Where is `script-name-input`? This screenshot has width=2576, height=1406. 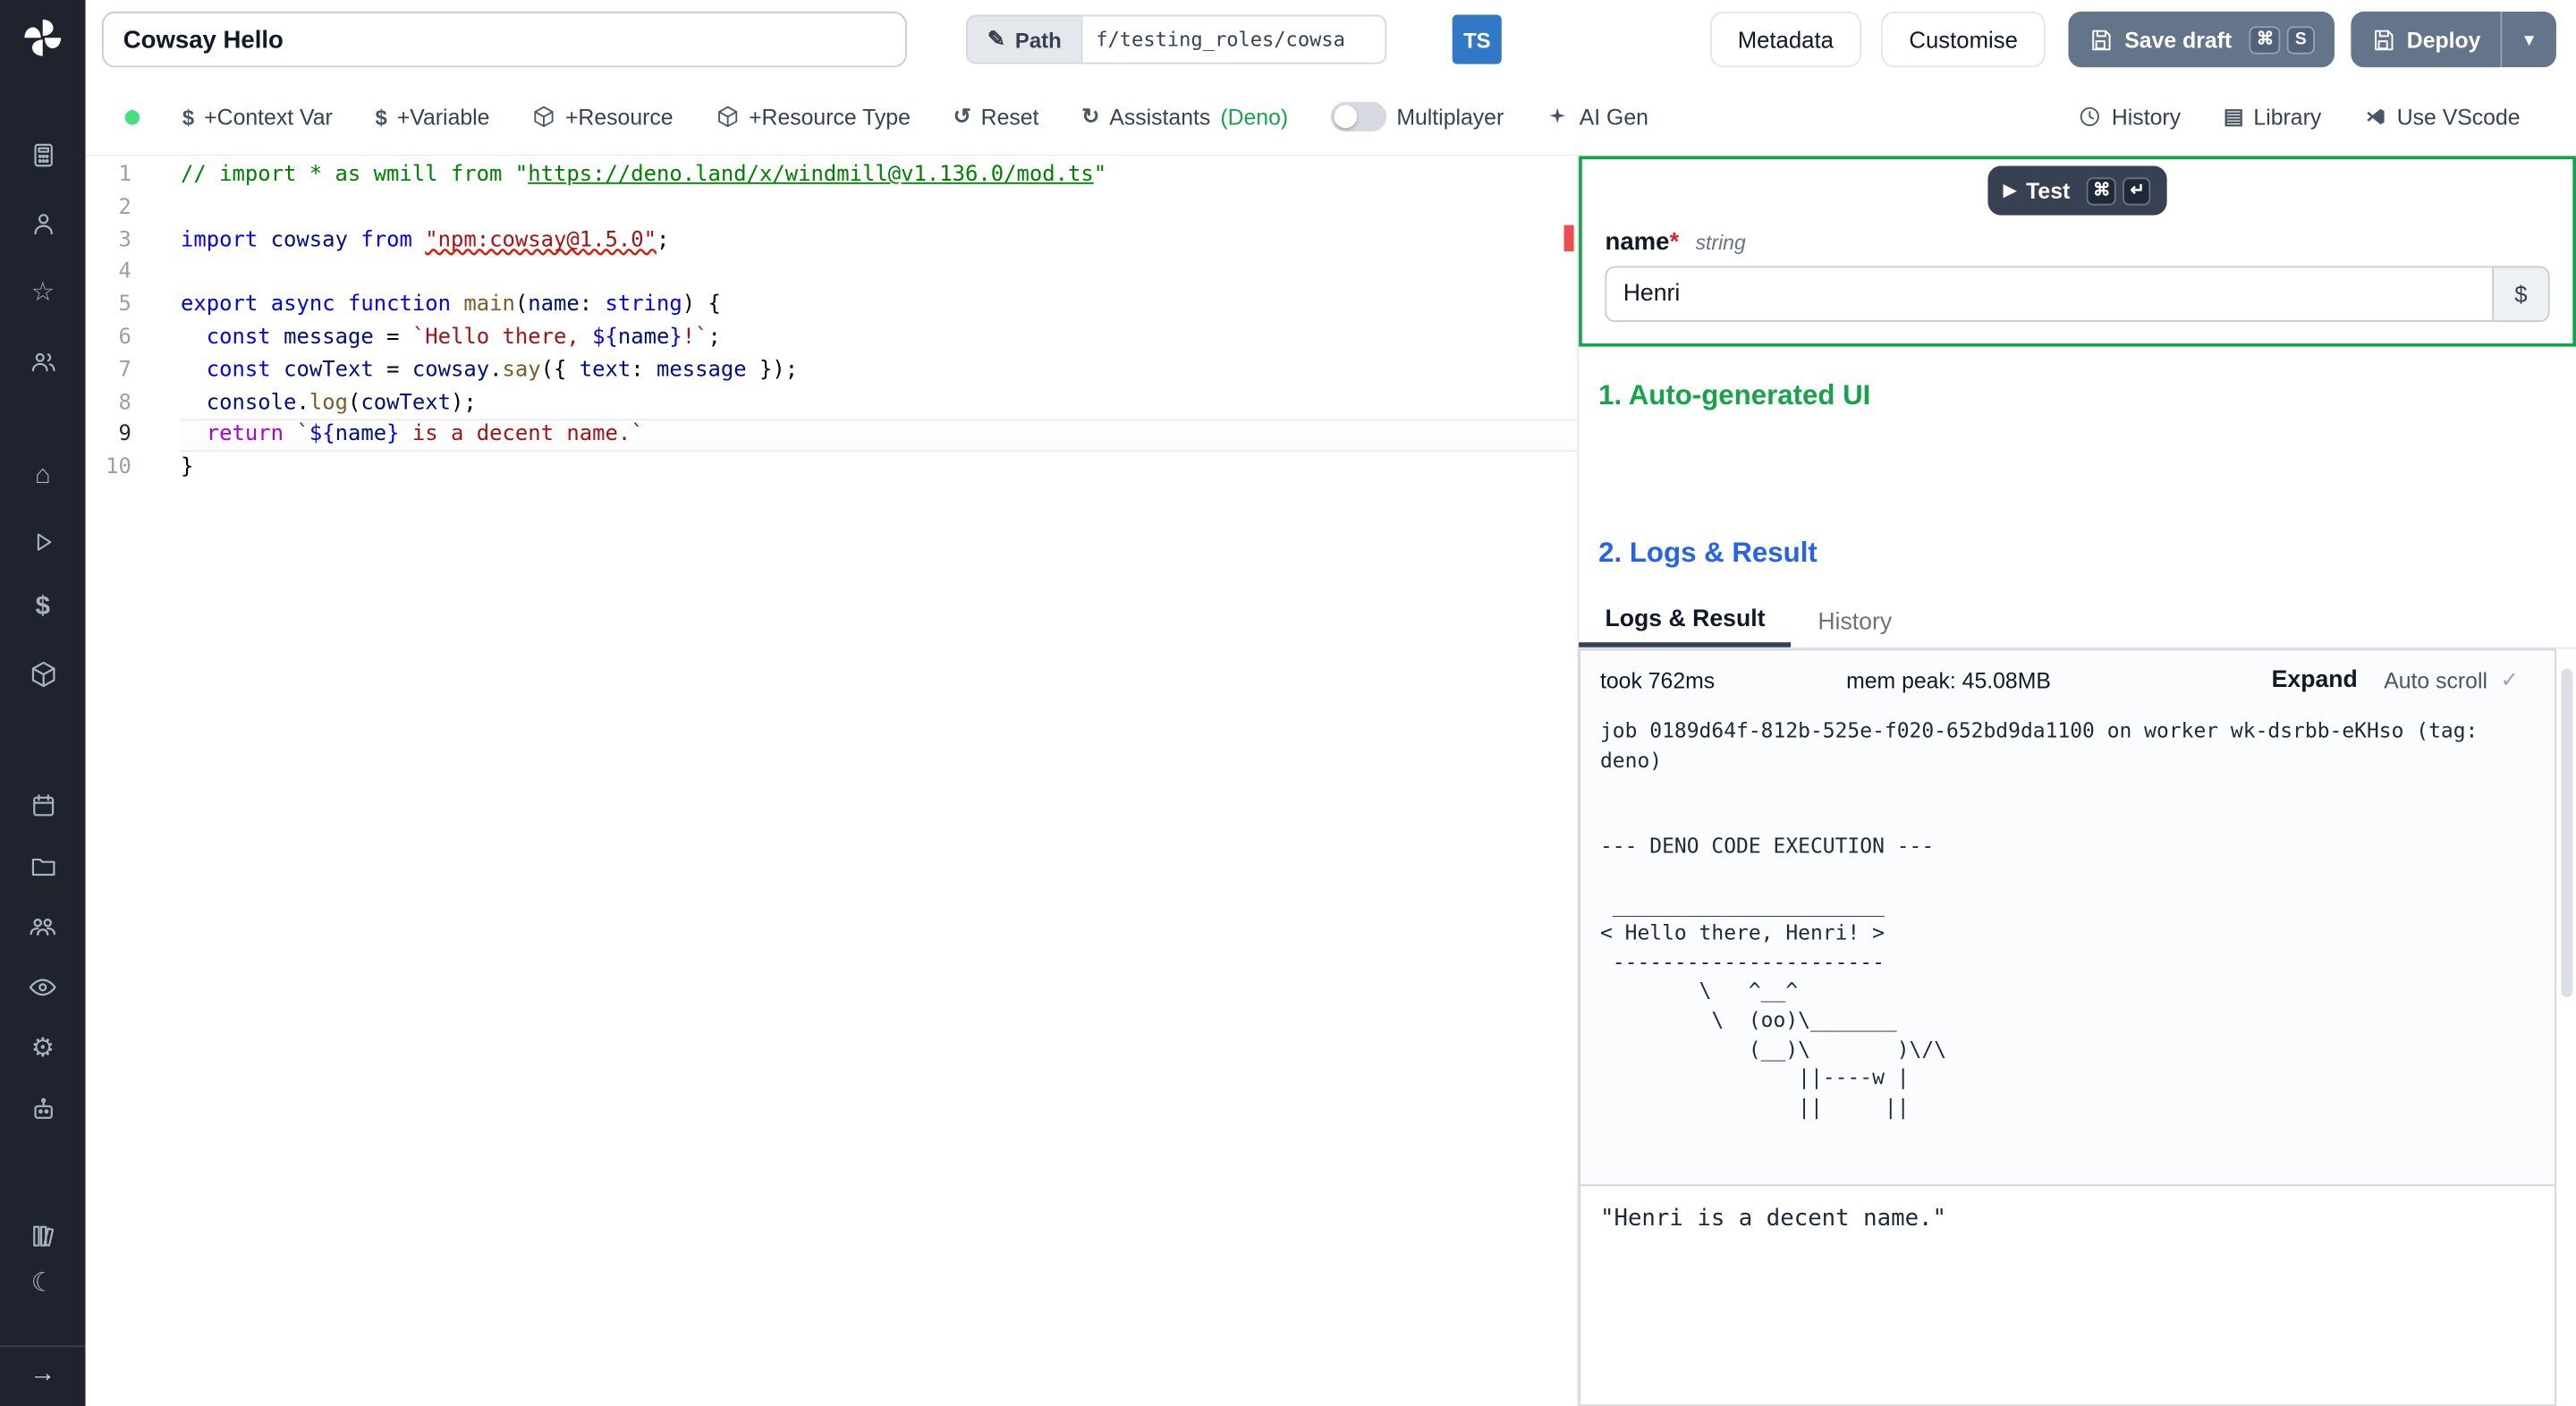
script-name-input is located at coordinates (504, 40).